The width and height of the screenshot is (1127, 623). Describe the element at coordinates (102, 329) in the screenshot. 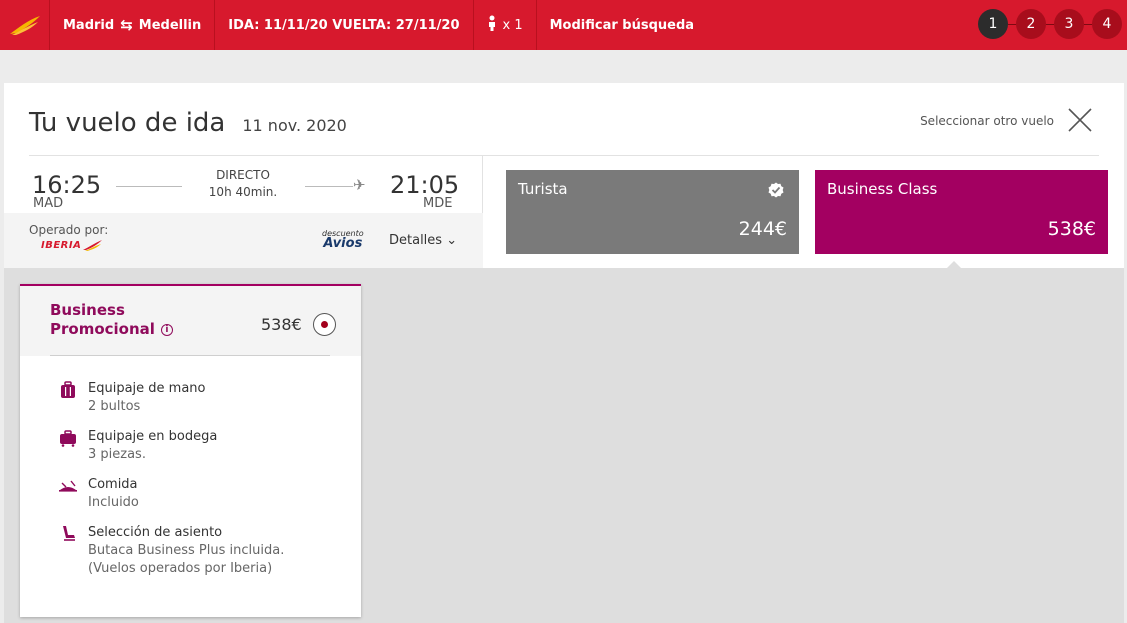

I see `fare-name-line2: Promocional` at that location.